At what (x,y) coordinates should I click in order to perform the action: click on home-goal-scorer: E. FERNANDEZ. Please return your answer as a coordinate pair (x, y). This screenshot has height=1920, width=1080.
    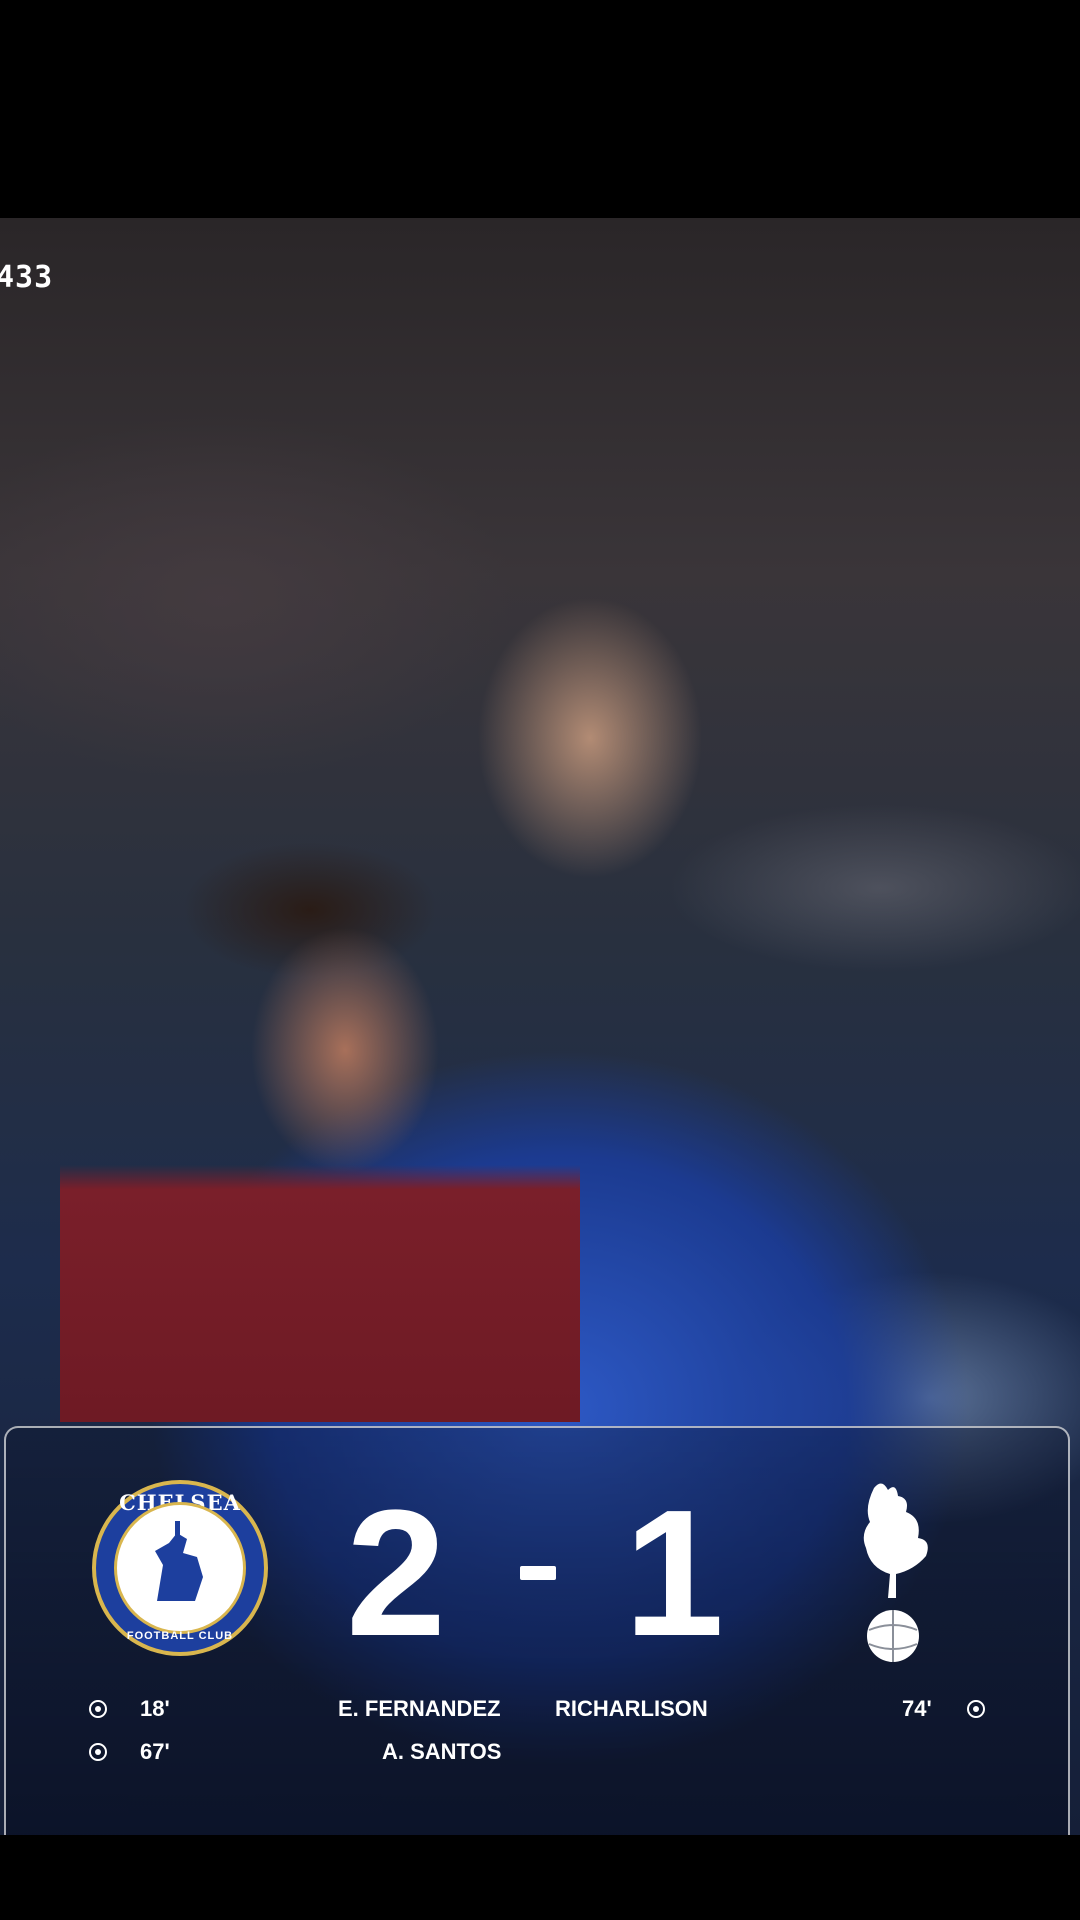
    Looking at the image, I should click on (419, 1708).